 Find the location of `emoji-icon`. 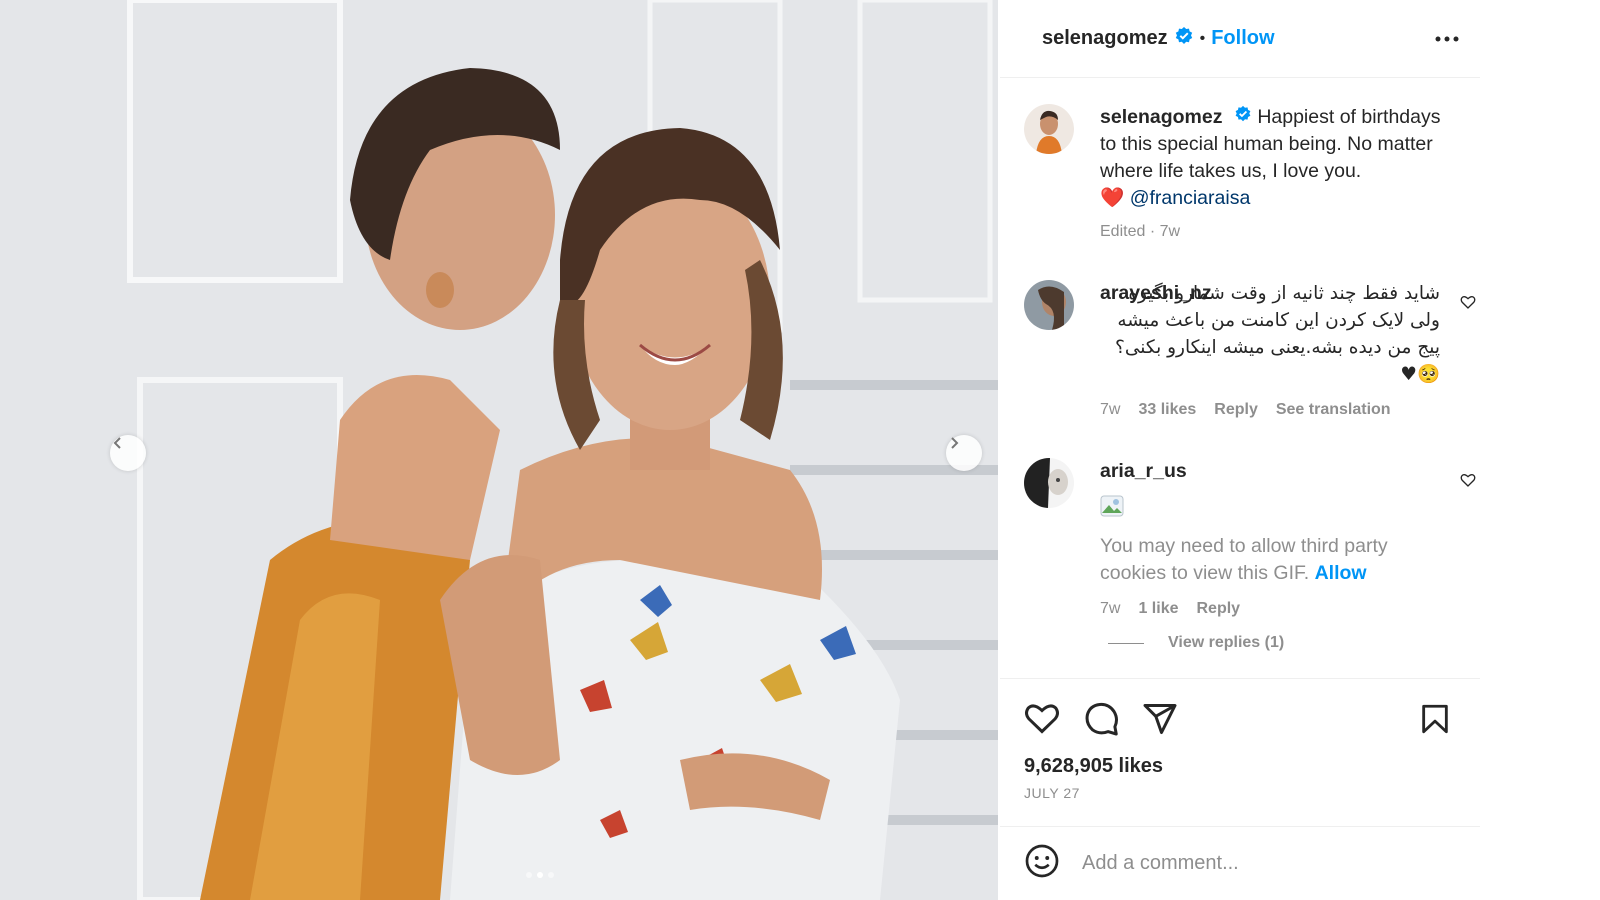

emoji-icon is located at coordinates (1042, 863).